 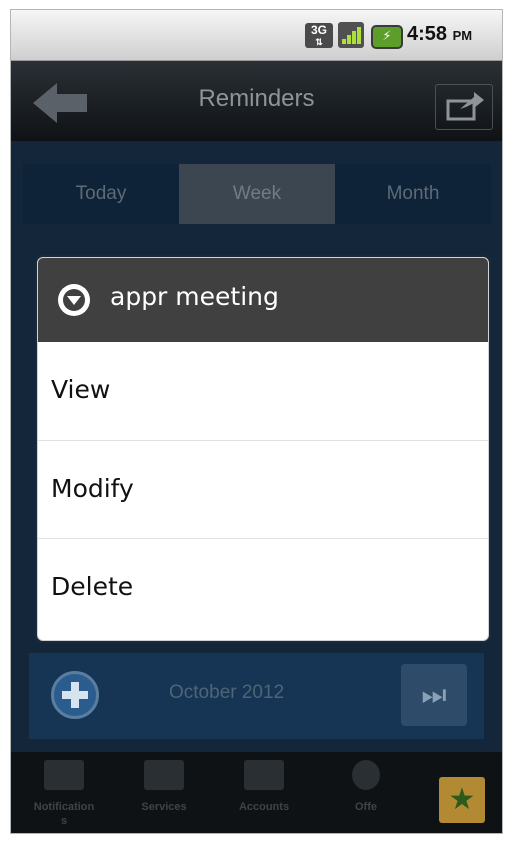 I want to click on period-tabs: Today Week Month, so click(x=257, y=194).